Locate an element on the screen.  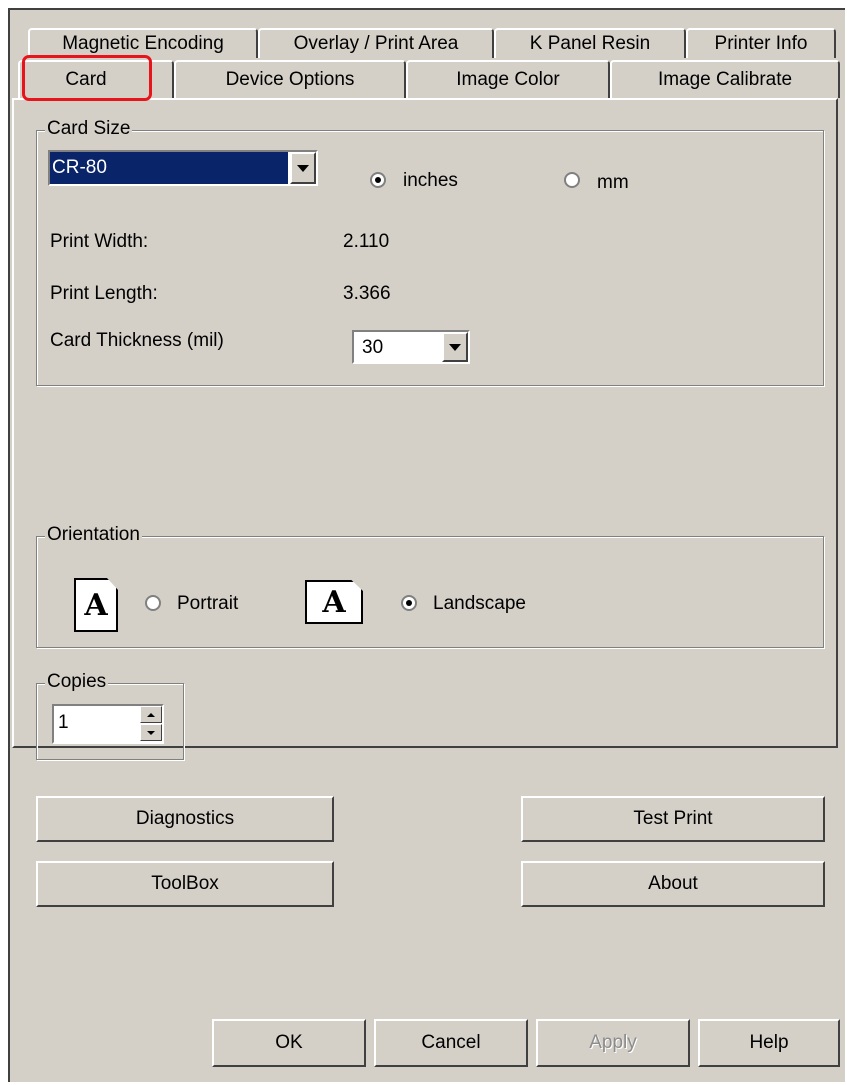
help-button: Help is located at coordinates (769, 1043).